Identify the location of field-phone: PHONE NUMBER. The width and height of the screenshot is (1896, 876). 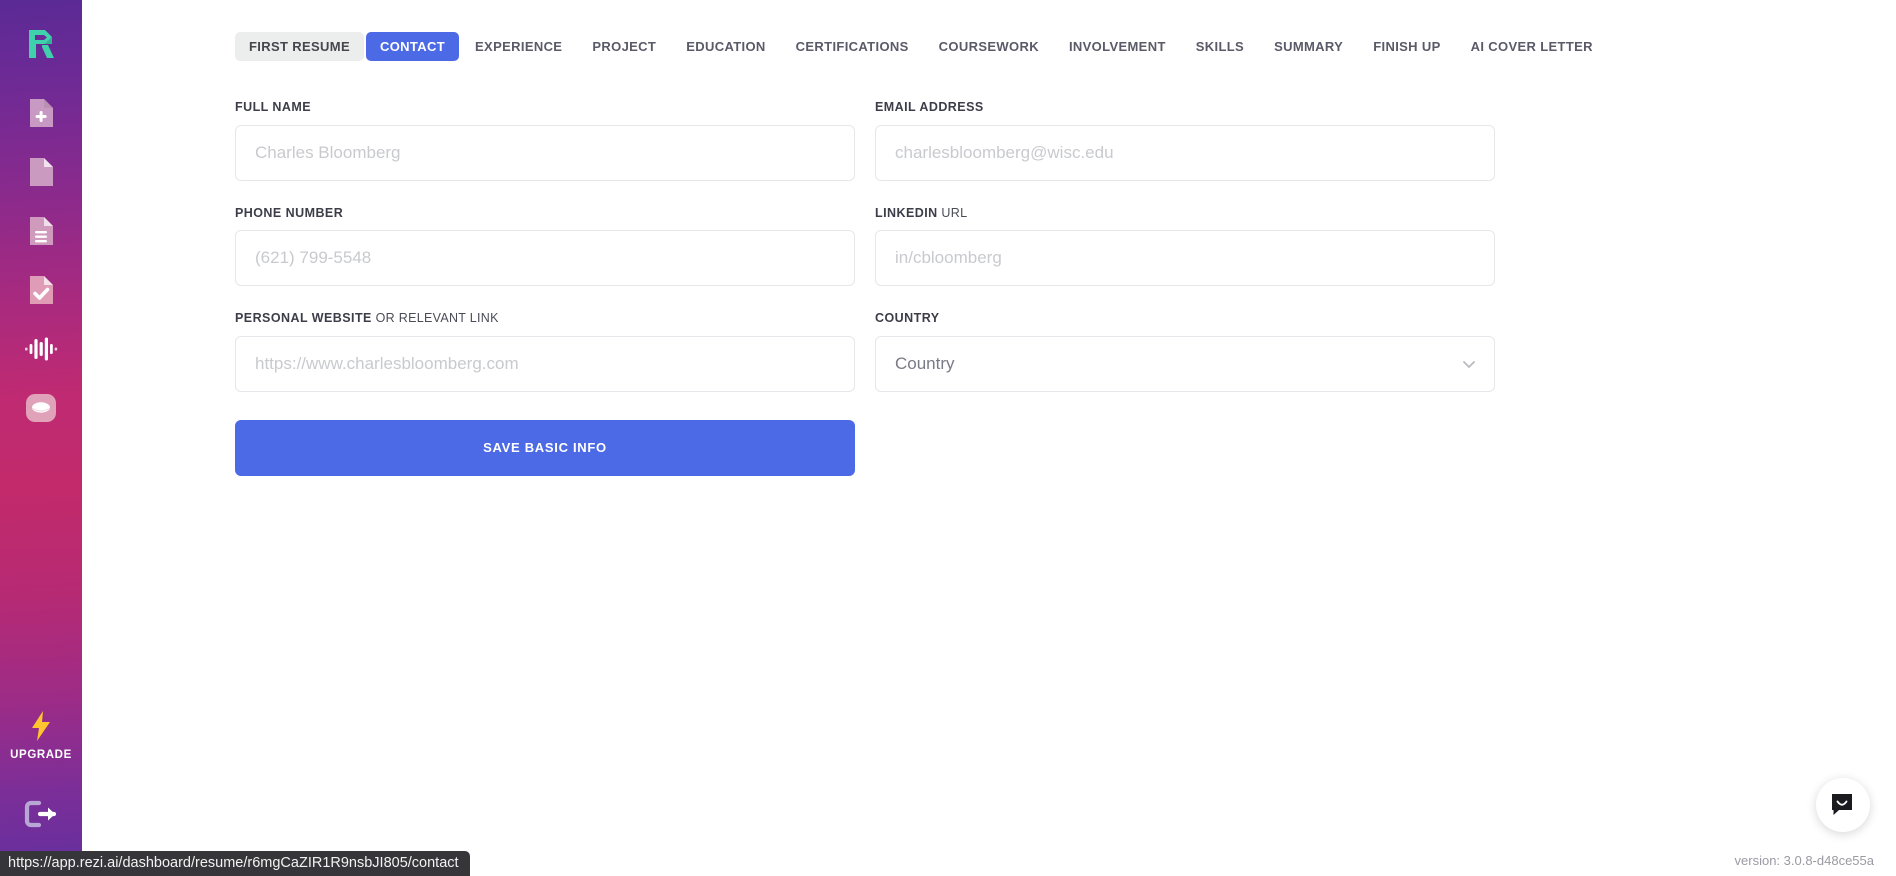
(545, 245).